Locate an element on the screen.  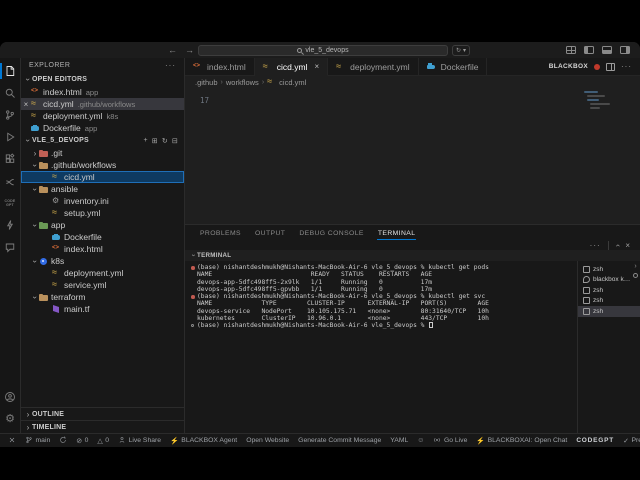
status-feedback-smiley-icon: ☺ is located at coordinates (420, 440).